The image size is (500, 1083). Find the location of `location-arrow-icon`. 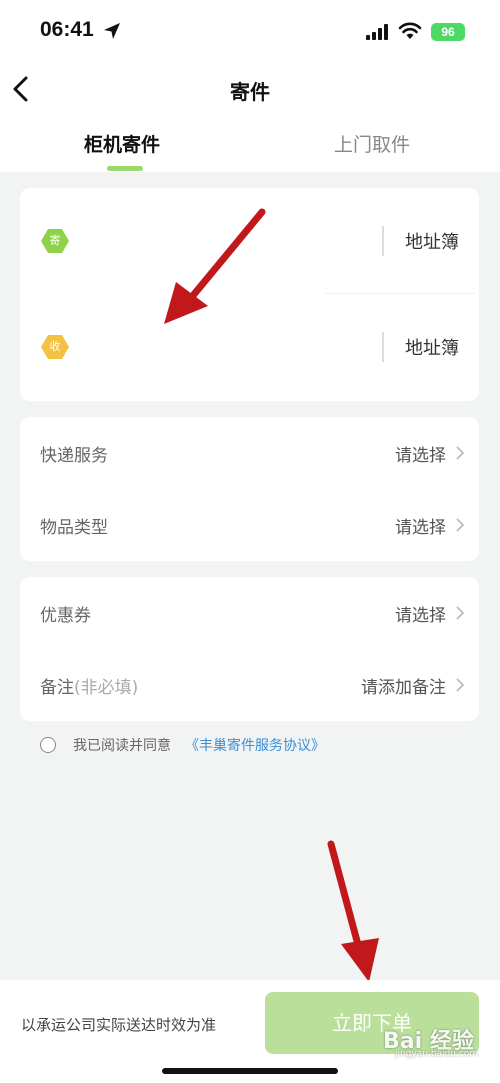

location-arrow-icon is located at coordinates (112, 31).